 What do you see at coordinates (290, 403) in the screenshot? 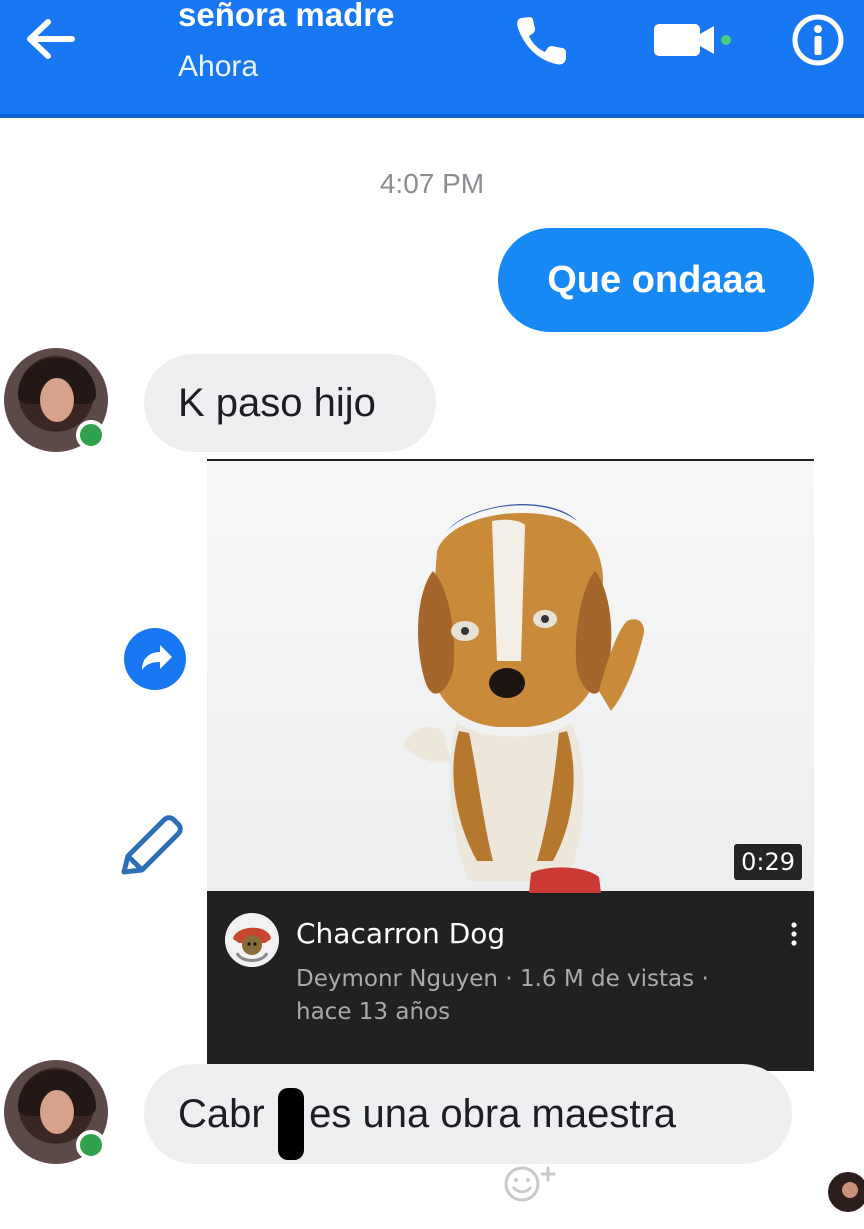
I see `incoming-message-bubble: K paso hijo` at bounding box center [290, 403].